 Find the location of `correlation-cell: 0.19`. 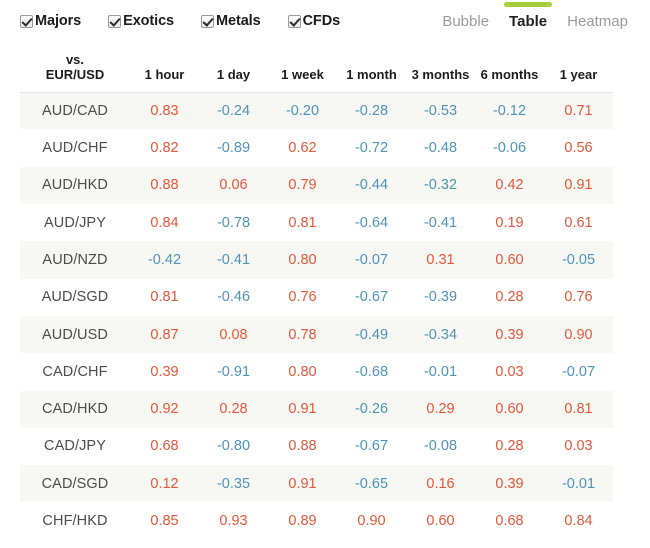

correlation-cell: 0.19 is located at coordinates (509, 223).